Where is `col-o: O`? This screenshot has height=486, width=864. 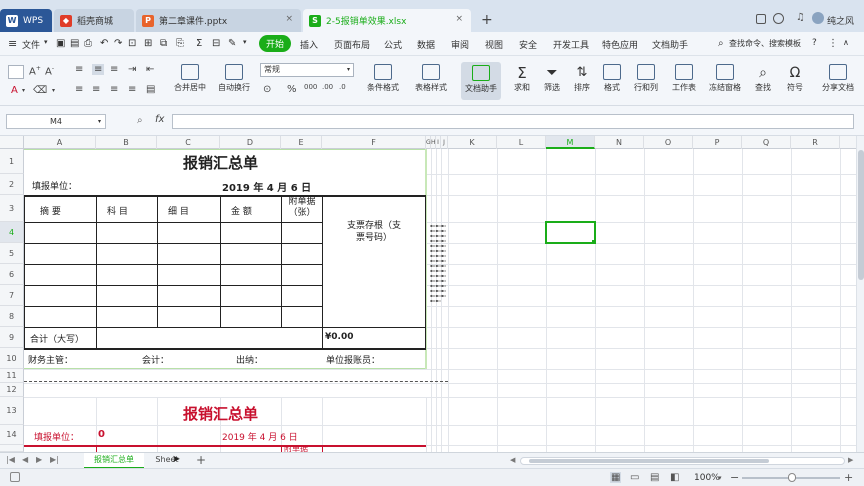
col-o: O is located at coordinates (668, 142).